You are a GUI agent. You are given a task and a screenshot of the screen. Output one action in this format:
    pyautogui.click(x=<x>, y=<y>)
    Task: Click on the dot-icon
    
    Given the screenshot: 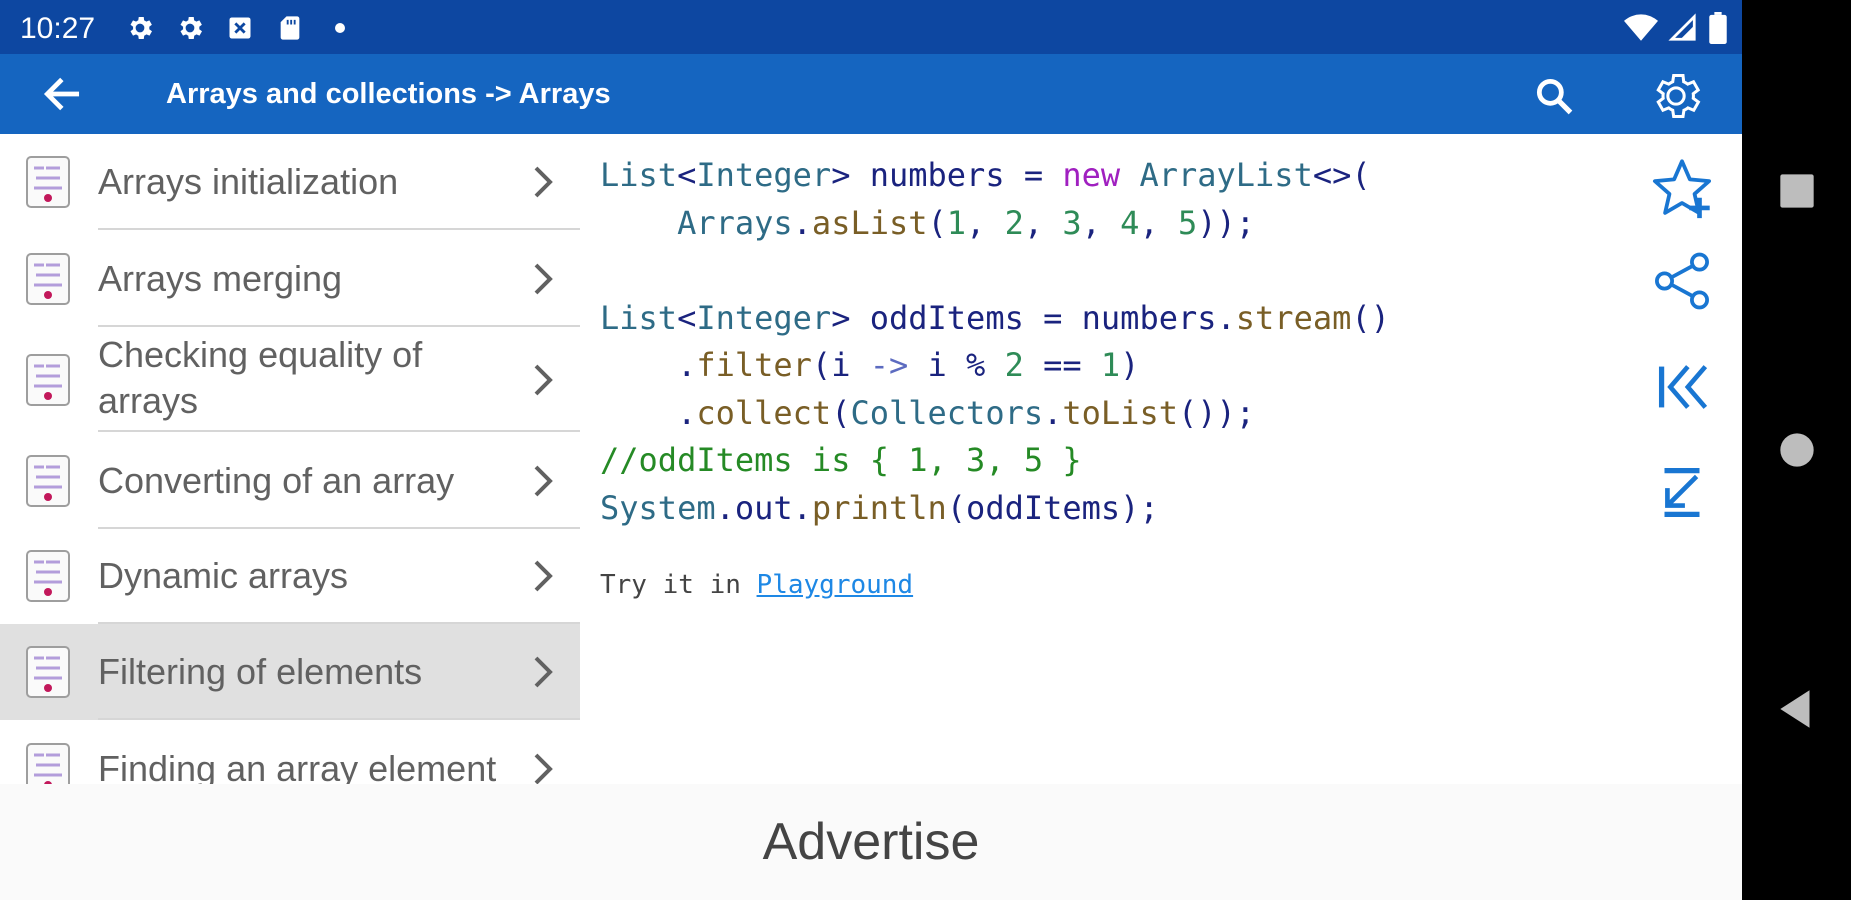 What is the action you would take?
    pyautogui.click(x=340, y=28)
    